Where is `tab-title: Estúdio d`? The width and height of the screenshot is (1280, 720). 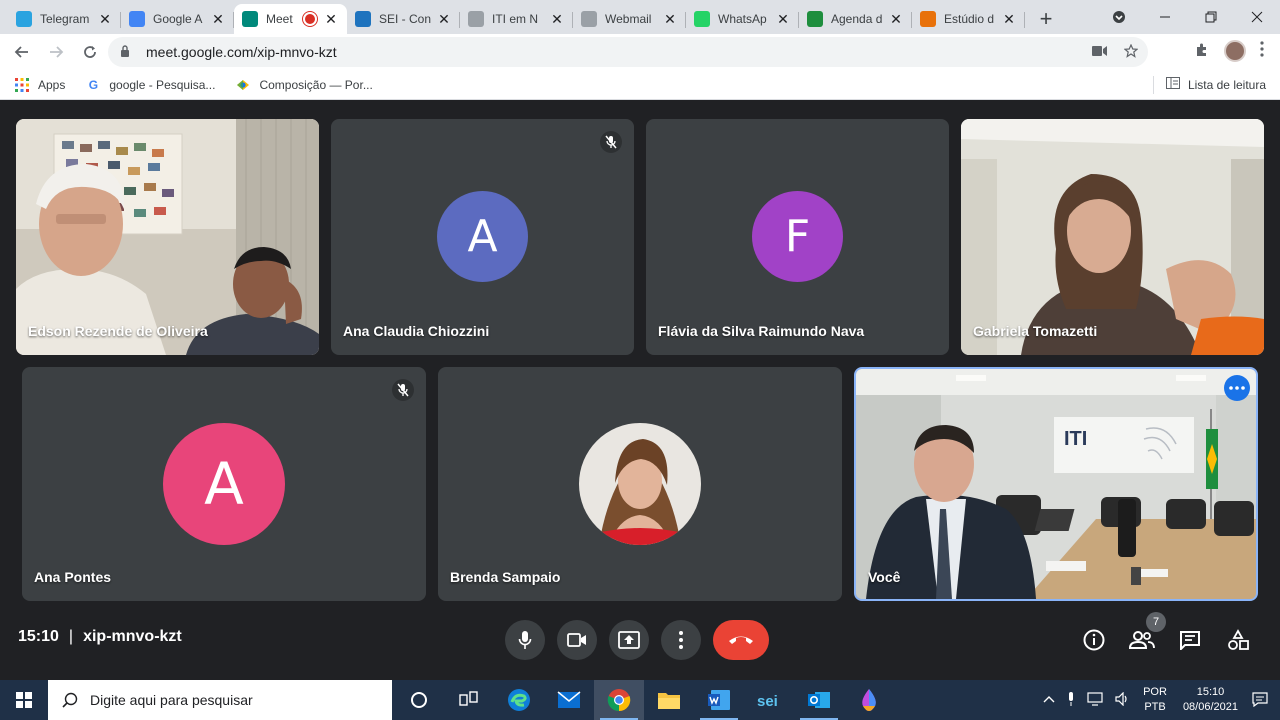
tab-title: Estúdio d is located at coordinates (969, 19).